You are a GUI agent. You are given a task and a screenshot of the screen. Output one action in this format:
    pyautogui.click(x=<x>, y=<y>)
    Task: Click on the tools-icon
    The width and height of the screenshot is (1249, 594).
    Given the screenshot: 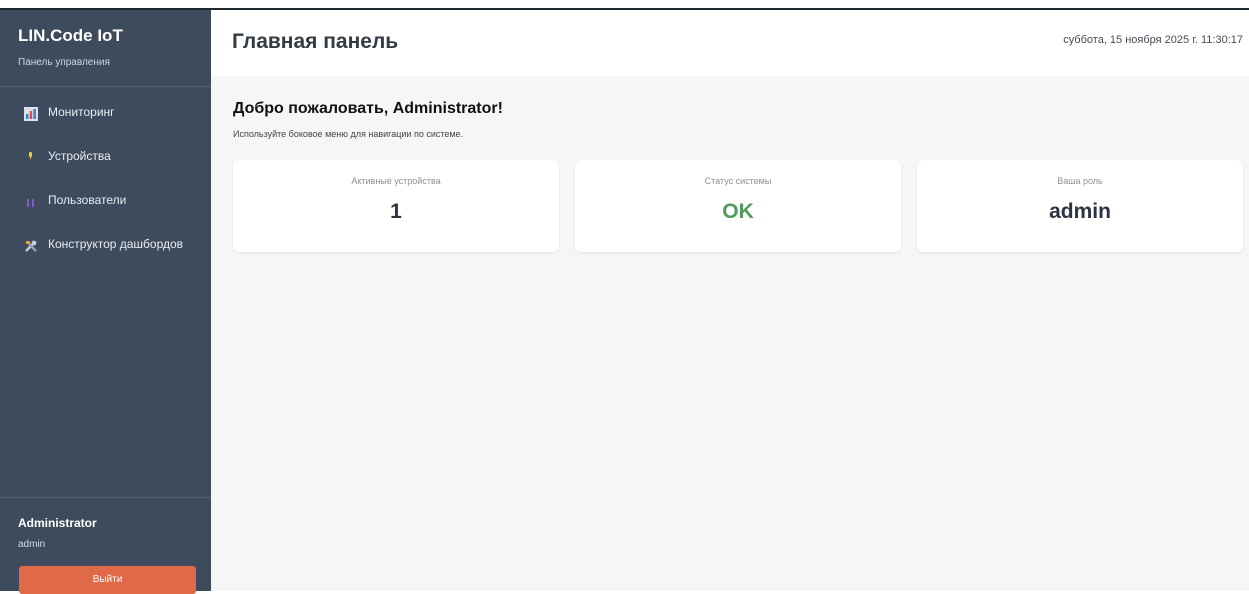 What is the action you would take?
    pyautogui.click(x=31, y=246)
    